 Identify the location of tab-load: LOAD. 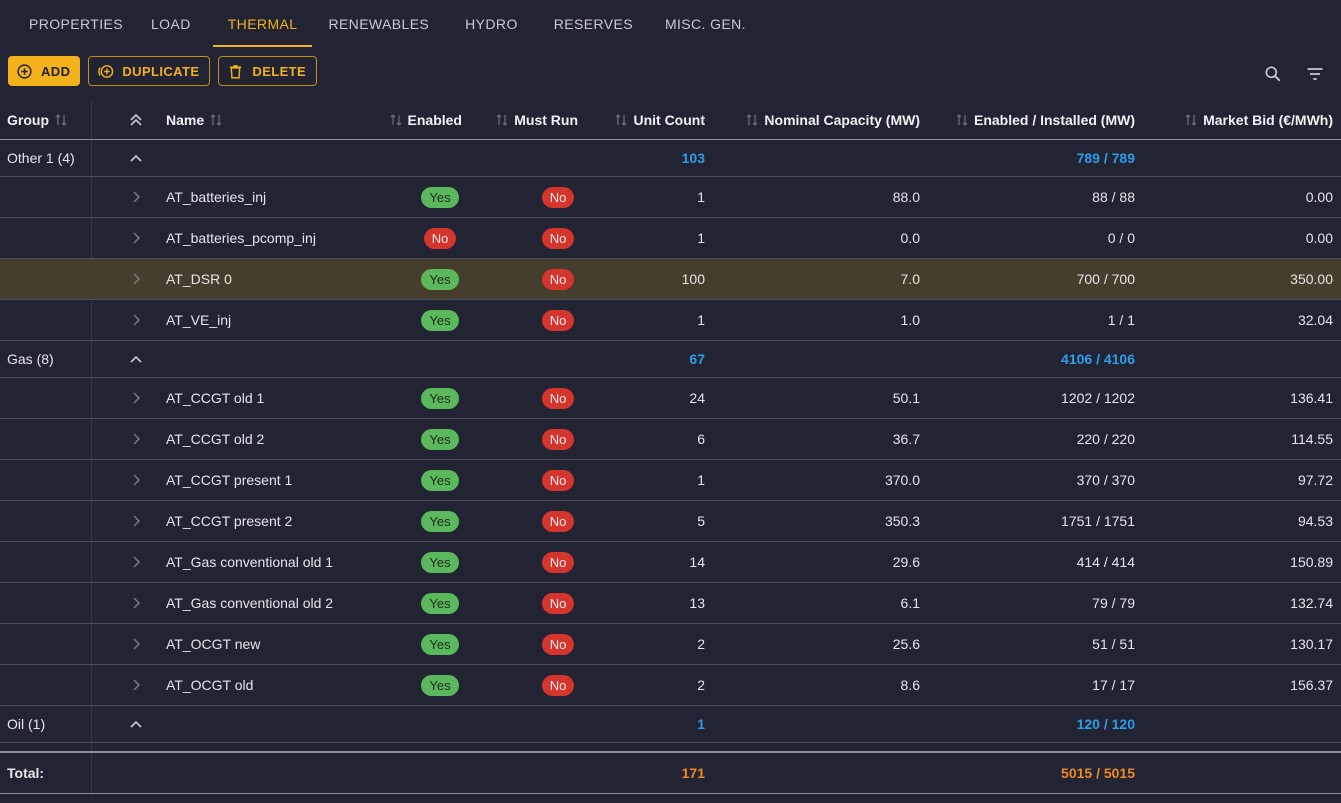
(175, 23).